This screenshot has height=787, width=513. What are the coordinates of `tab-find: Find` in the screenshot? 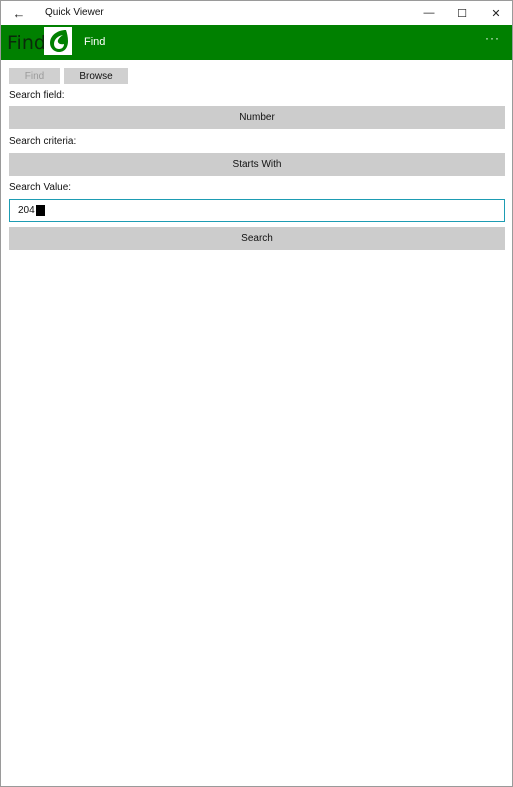 It's located at (34, 76).